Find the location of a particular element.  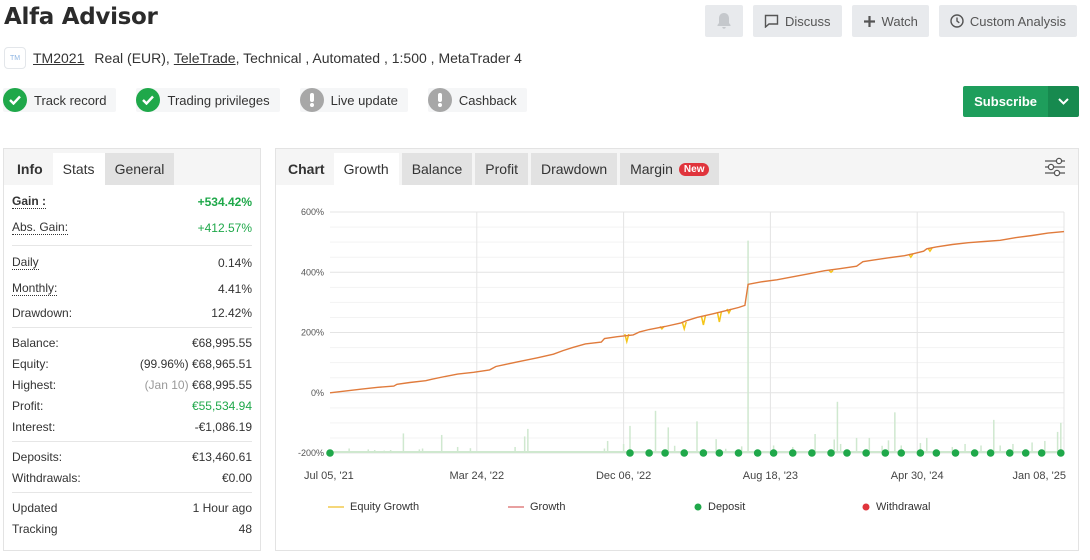

tab-stats: Stats is located at coordinates (78, 169).